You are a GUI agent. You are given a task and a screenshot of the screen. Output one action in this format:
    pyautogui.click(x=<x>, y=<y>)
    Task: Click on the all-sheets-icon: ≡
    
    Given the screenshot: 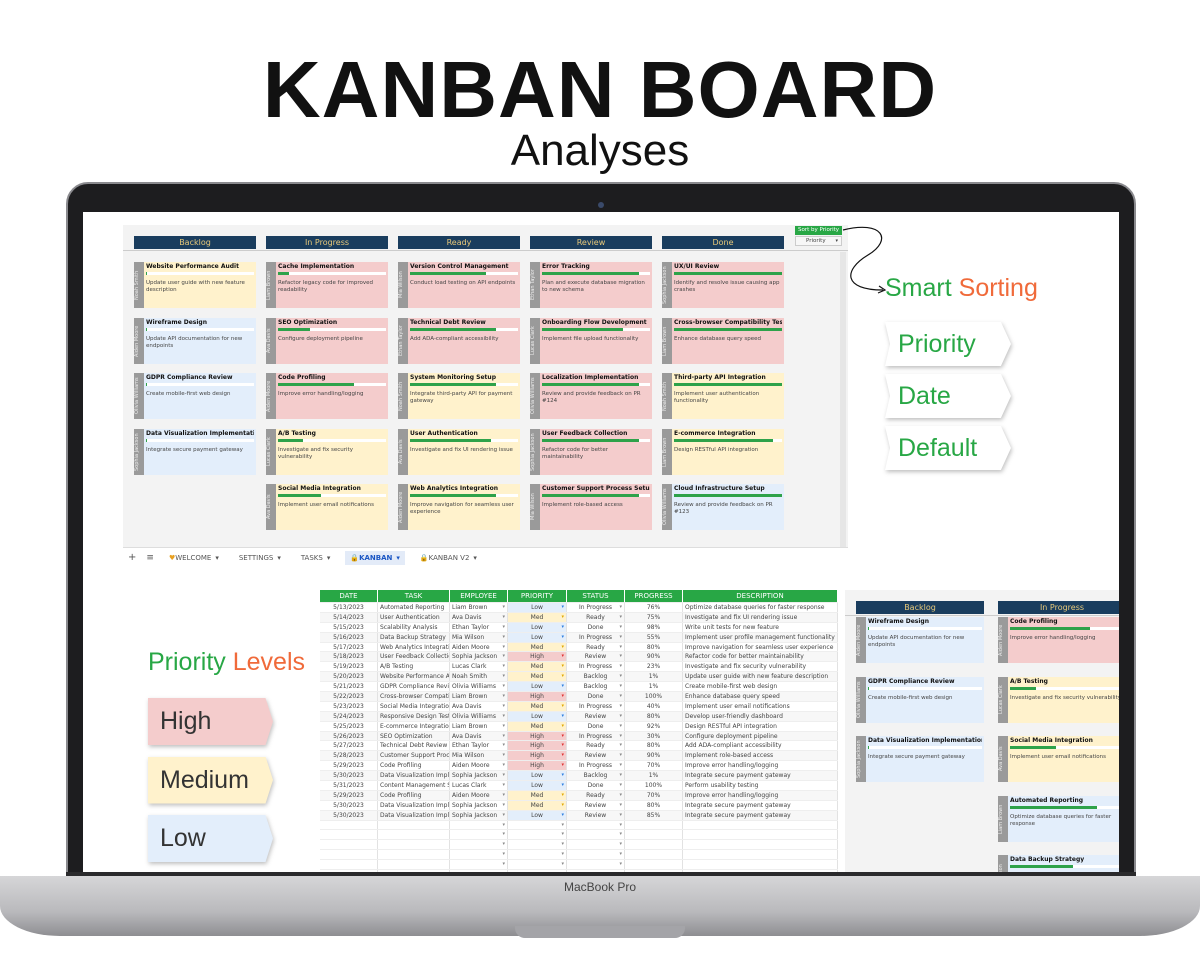 What is the action you would take?
    pyautogui.click(x=150, y=558)
    